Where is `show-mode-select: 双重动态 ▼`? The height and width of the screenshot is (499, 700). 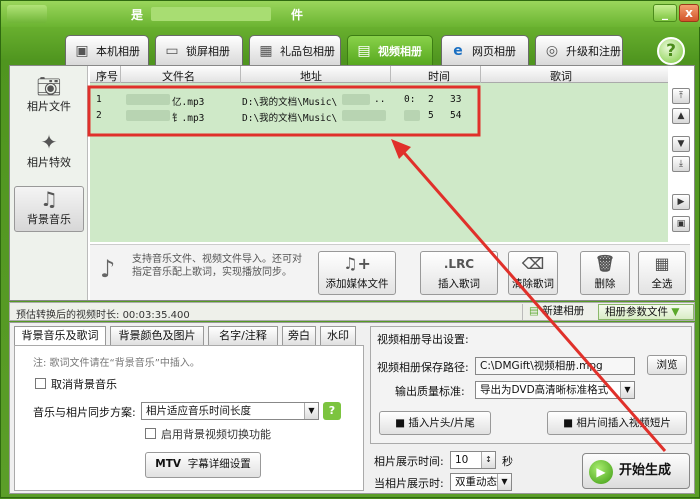
show-mode-select: 双重动态 ▼ is located at coordinates (481, 482).